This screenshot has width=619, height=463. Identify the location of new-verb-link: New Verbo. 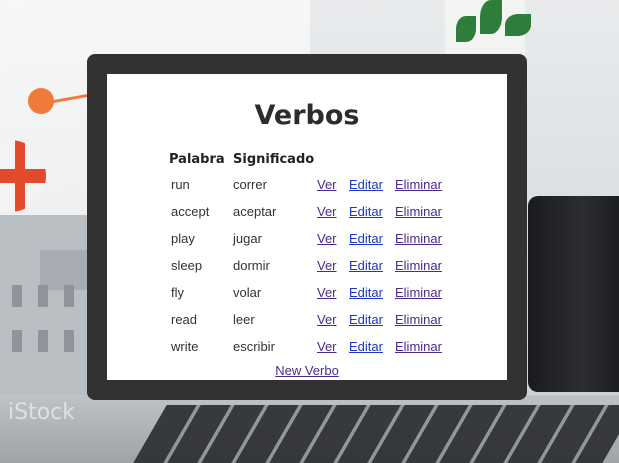
(307, 370).